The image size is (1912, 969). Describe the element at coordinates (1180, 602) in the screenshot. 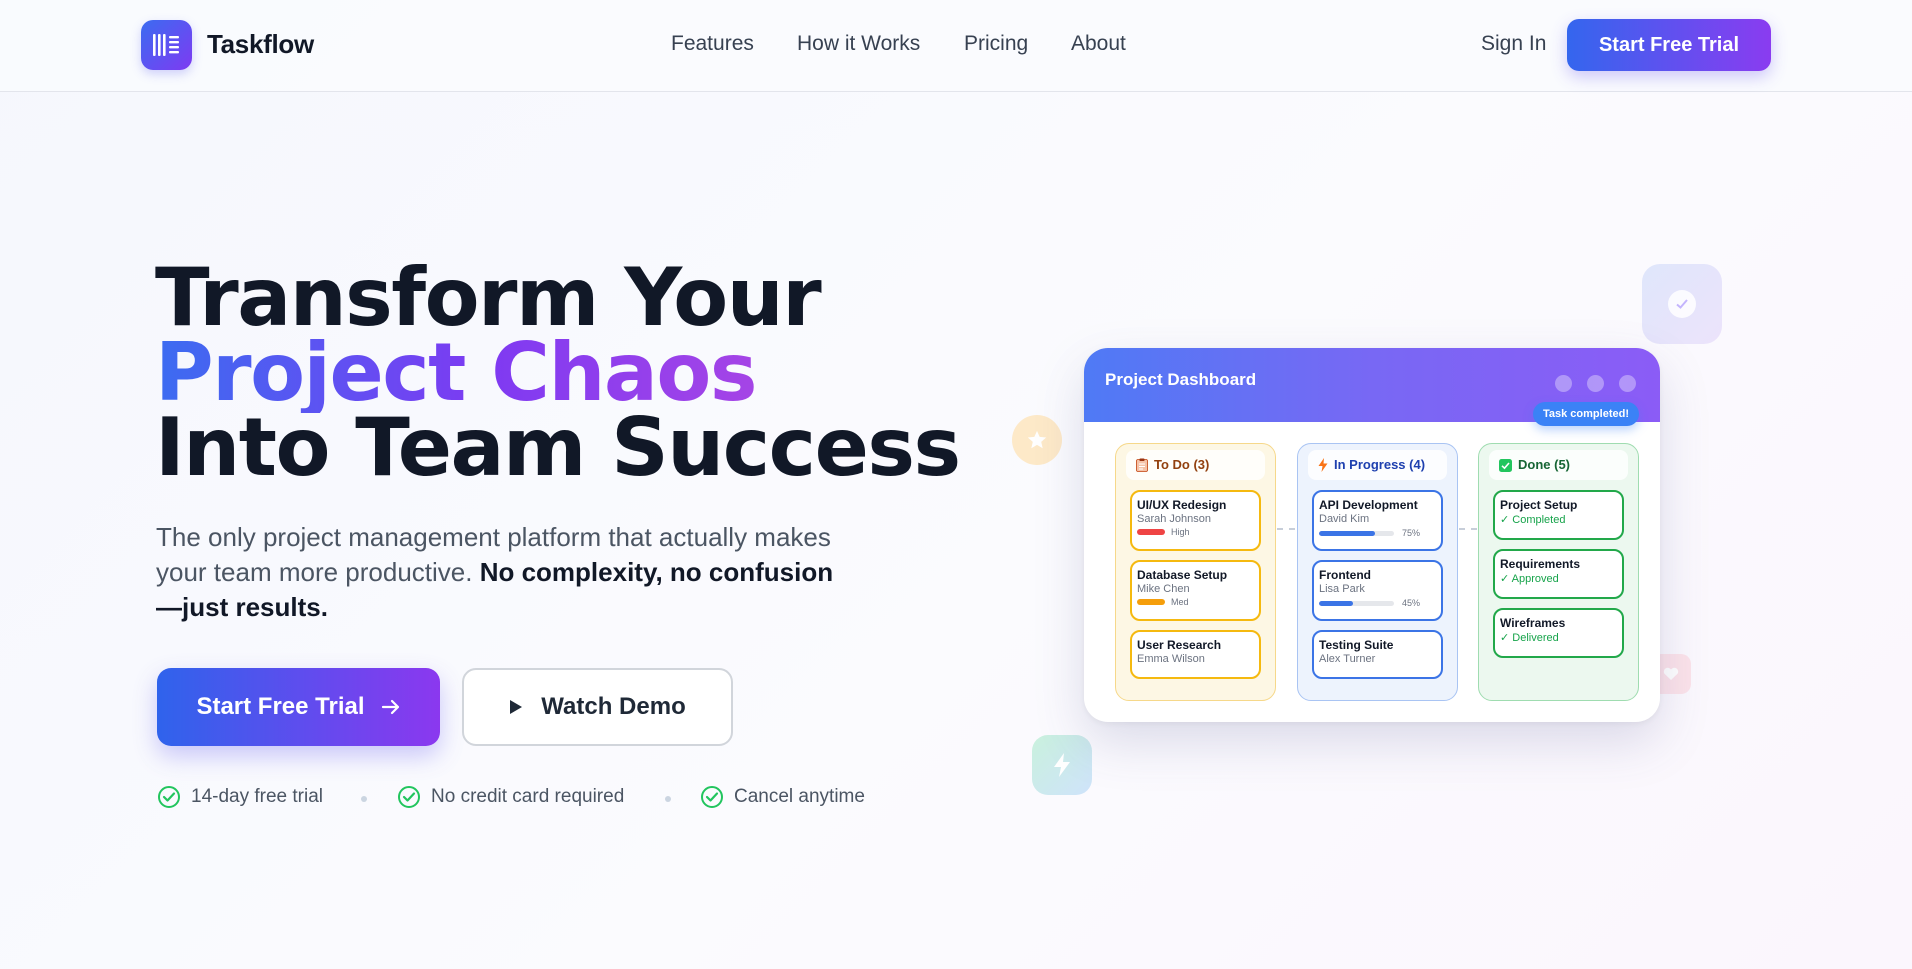

I see `priority-label: Med` at that location.